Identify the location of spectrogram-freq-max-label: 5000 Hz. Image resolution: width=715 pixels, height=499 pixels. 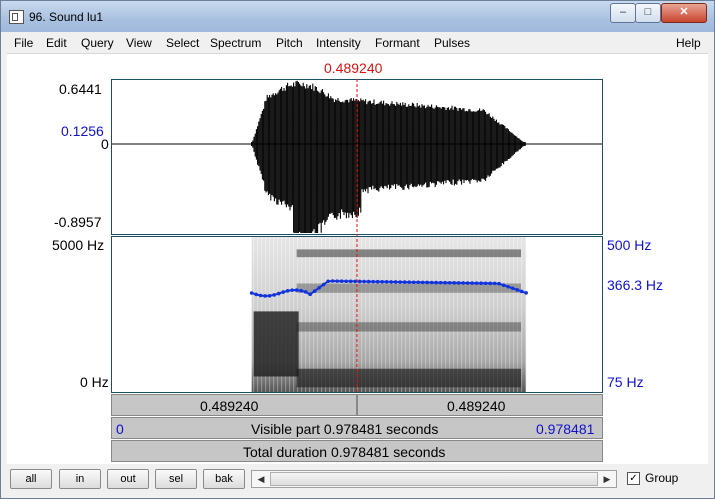
(78, 245).